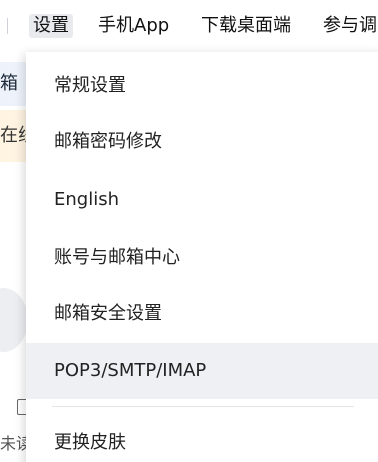 The width and height of the screenshot is (378, 462). I want to click on menu-item-account-center: 账号与邮箱中心, so click(202, 258).